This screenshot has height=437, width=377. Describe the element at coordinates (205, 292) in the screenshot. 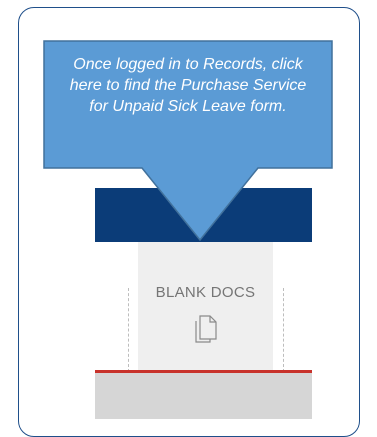

I see `blank-docs-label: BLANK DOCS` at that location.